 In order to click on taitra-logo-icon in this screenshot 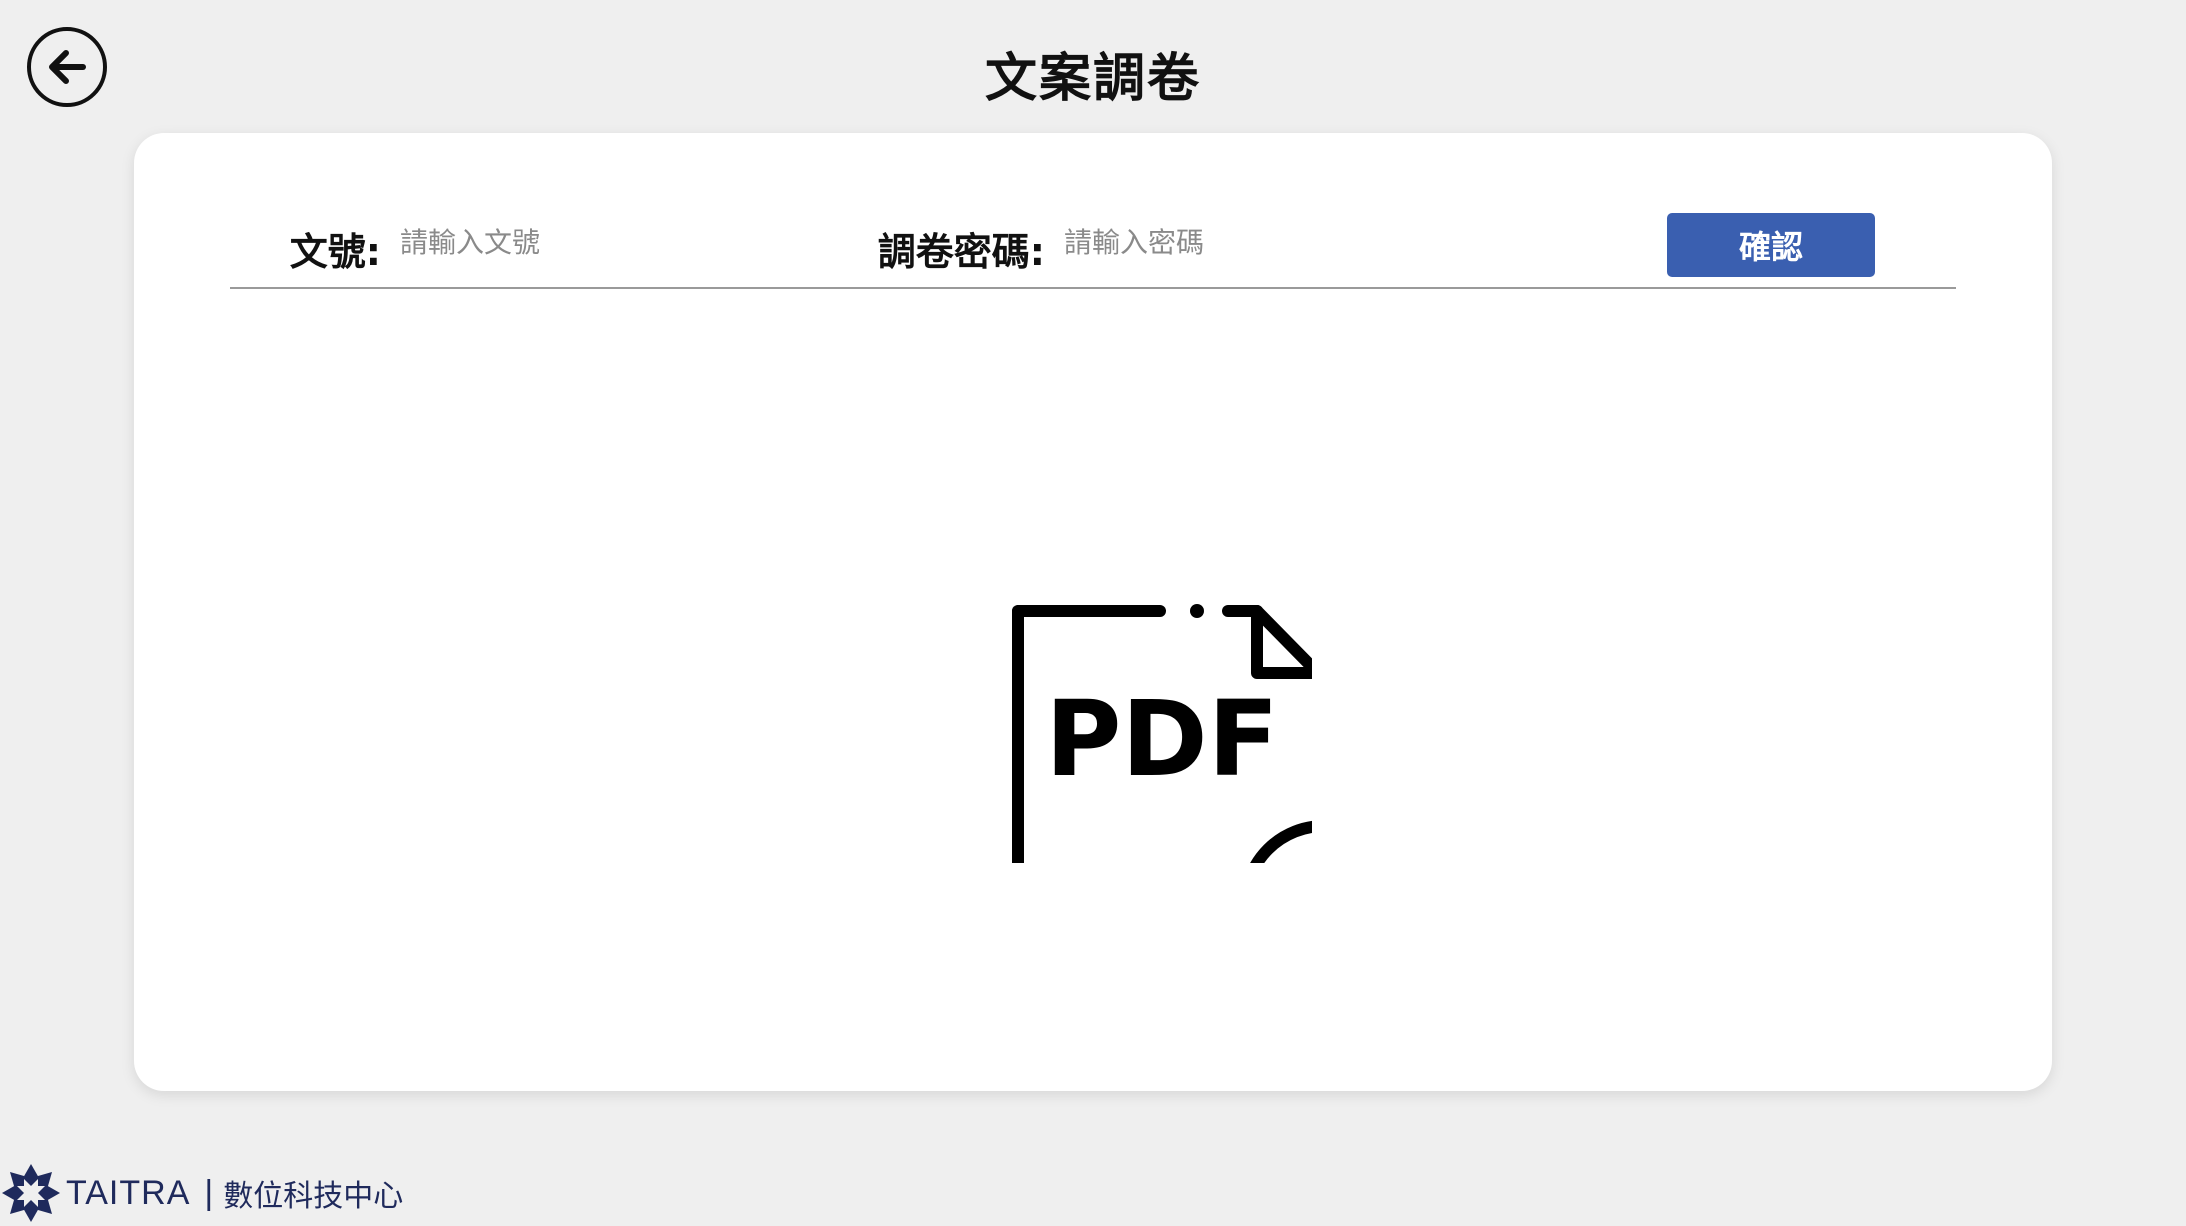, I will do `click(31, 1193)`.